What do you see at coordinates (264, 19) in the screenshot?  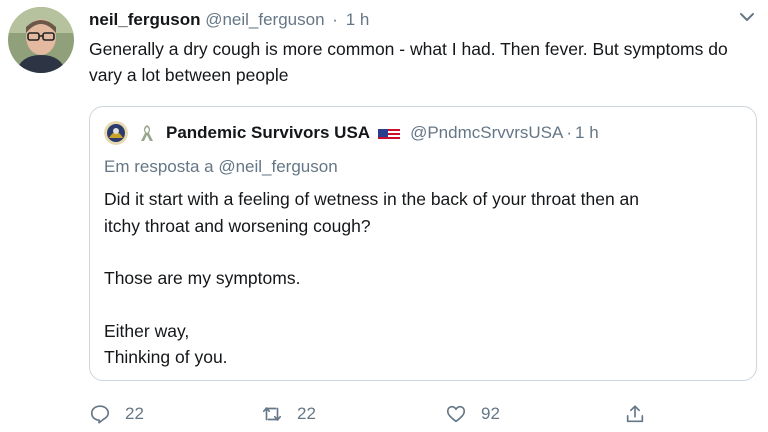 I see `author-handle: @neil_ferguson` at bounding box center [264, 19].